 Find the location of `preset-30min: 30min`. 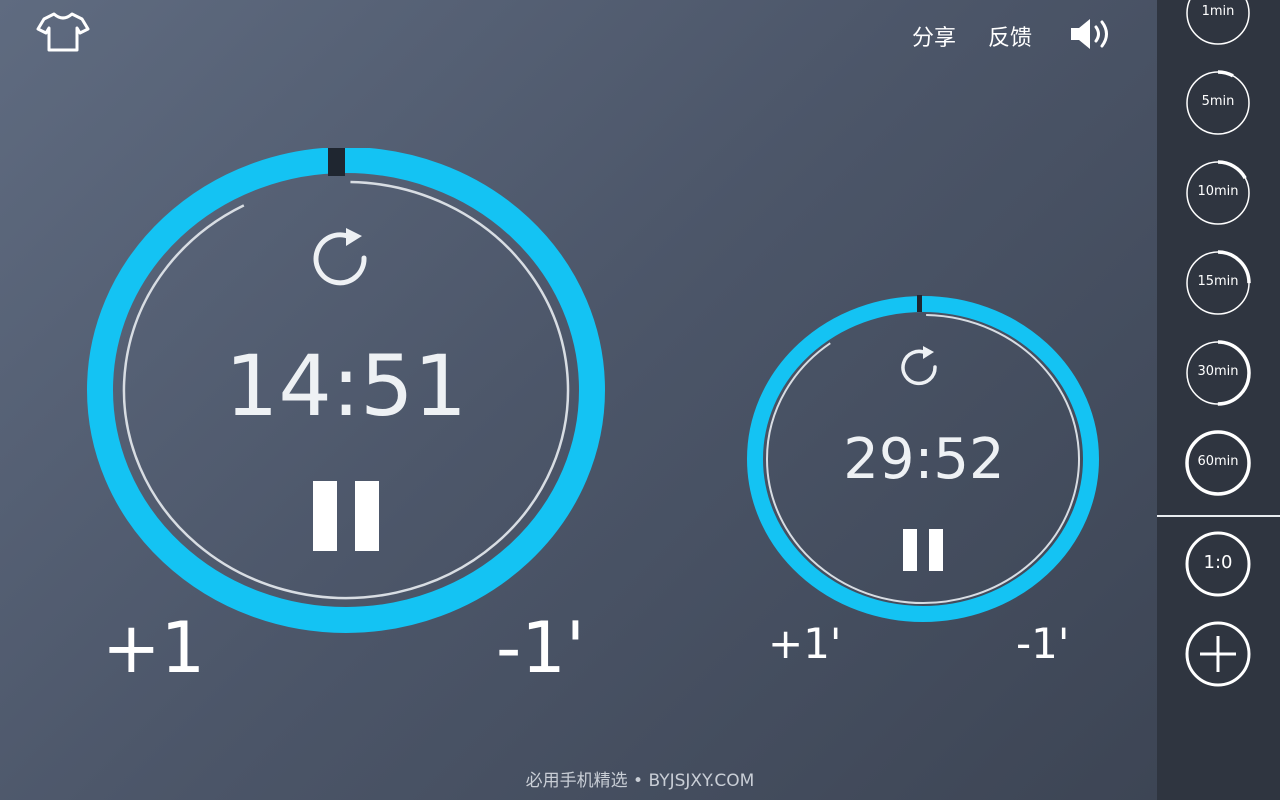

preset-30min: 30min is located at coordinates (1218, 373).